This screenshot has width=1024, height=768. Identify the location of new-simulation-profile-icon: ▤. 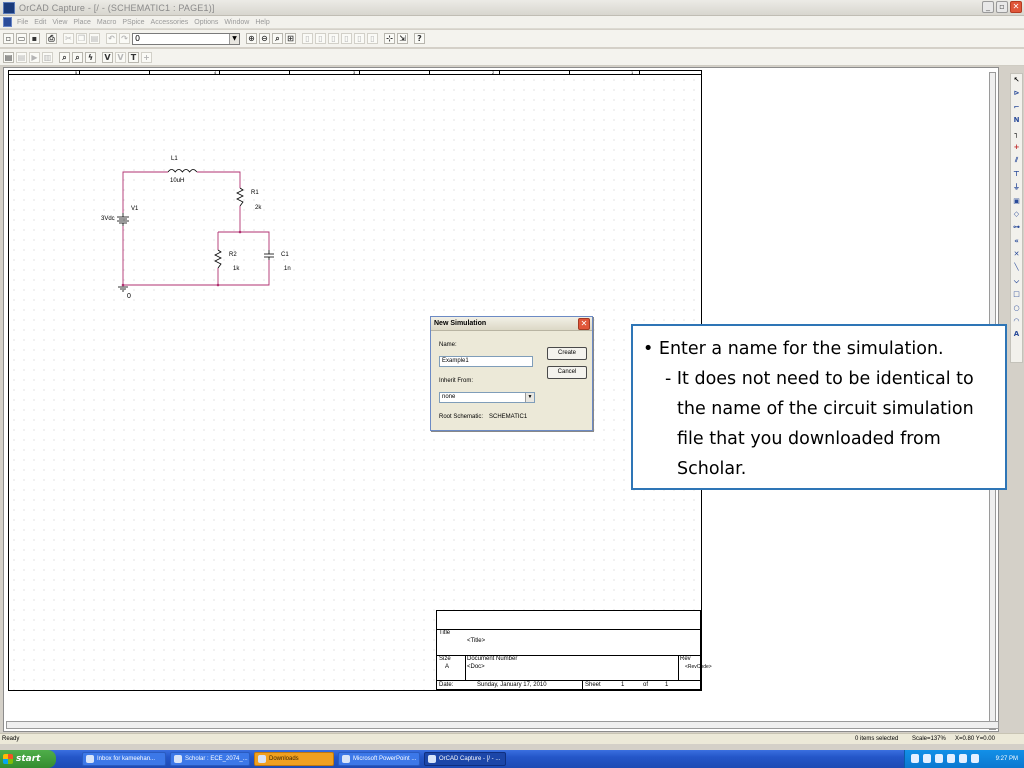
(8, 57).